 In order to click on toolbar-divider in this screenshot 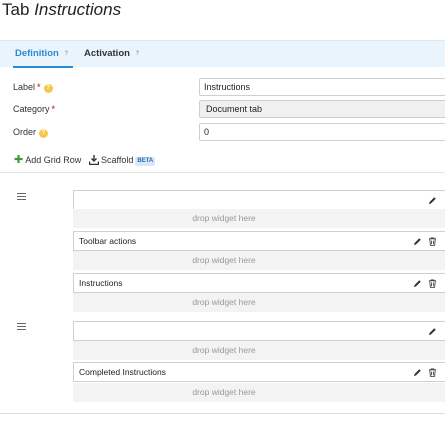, I will do `click(222, 172)`.